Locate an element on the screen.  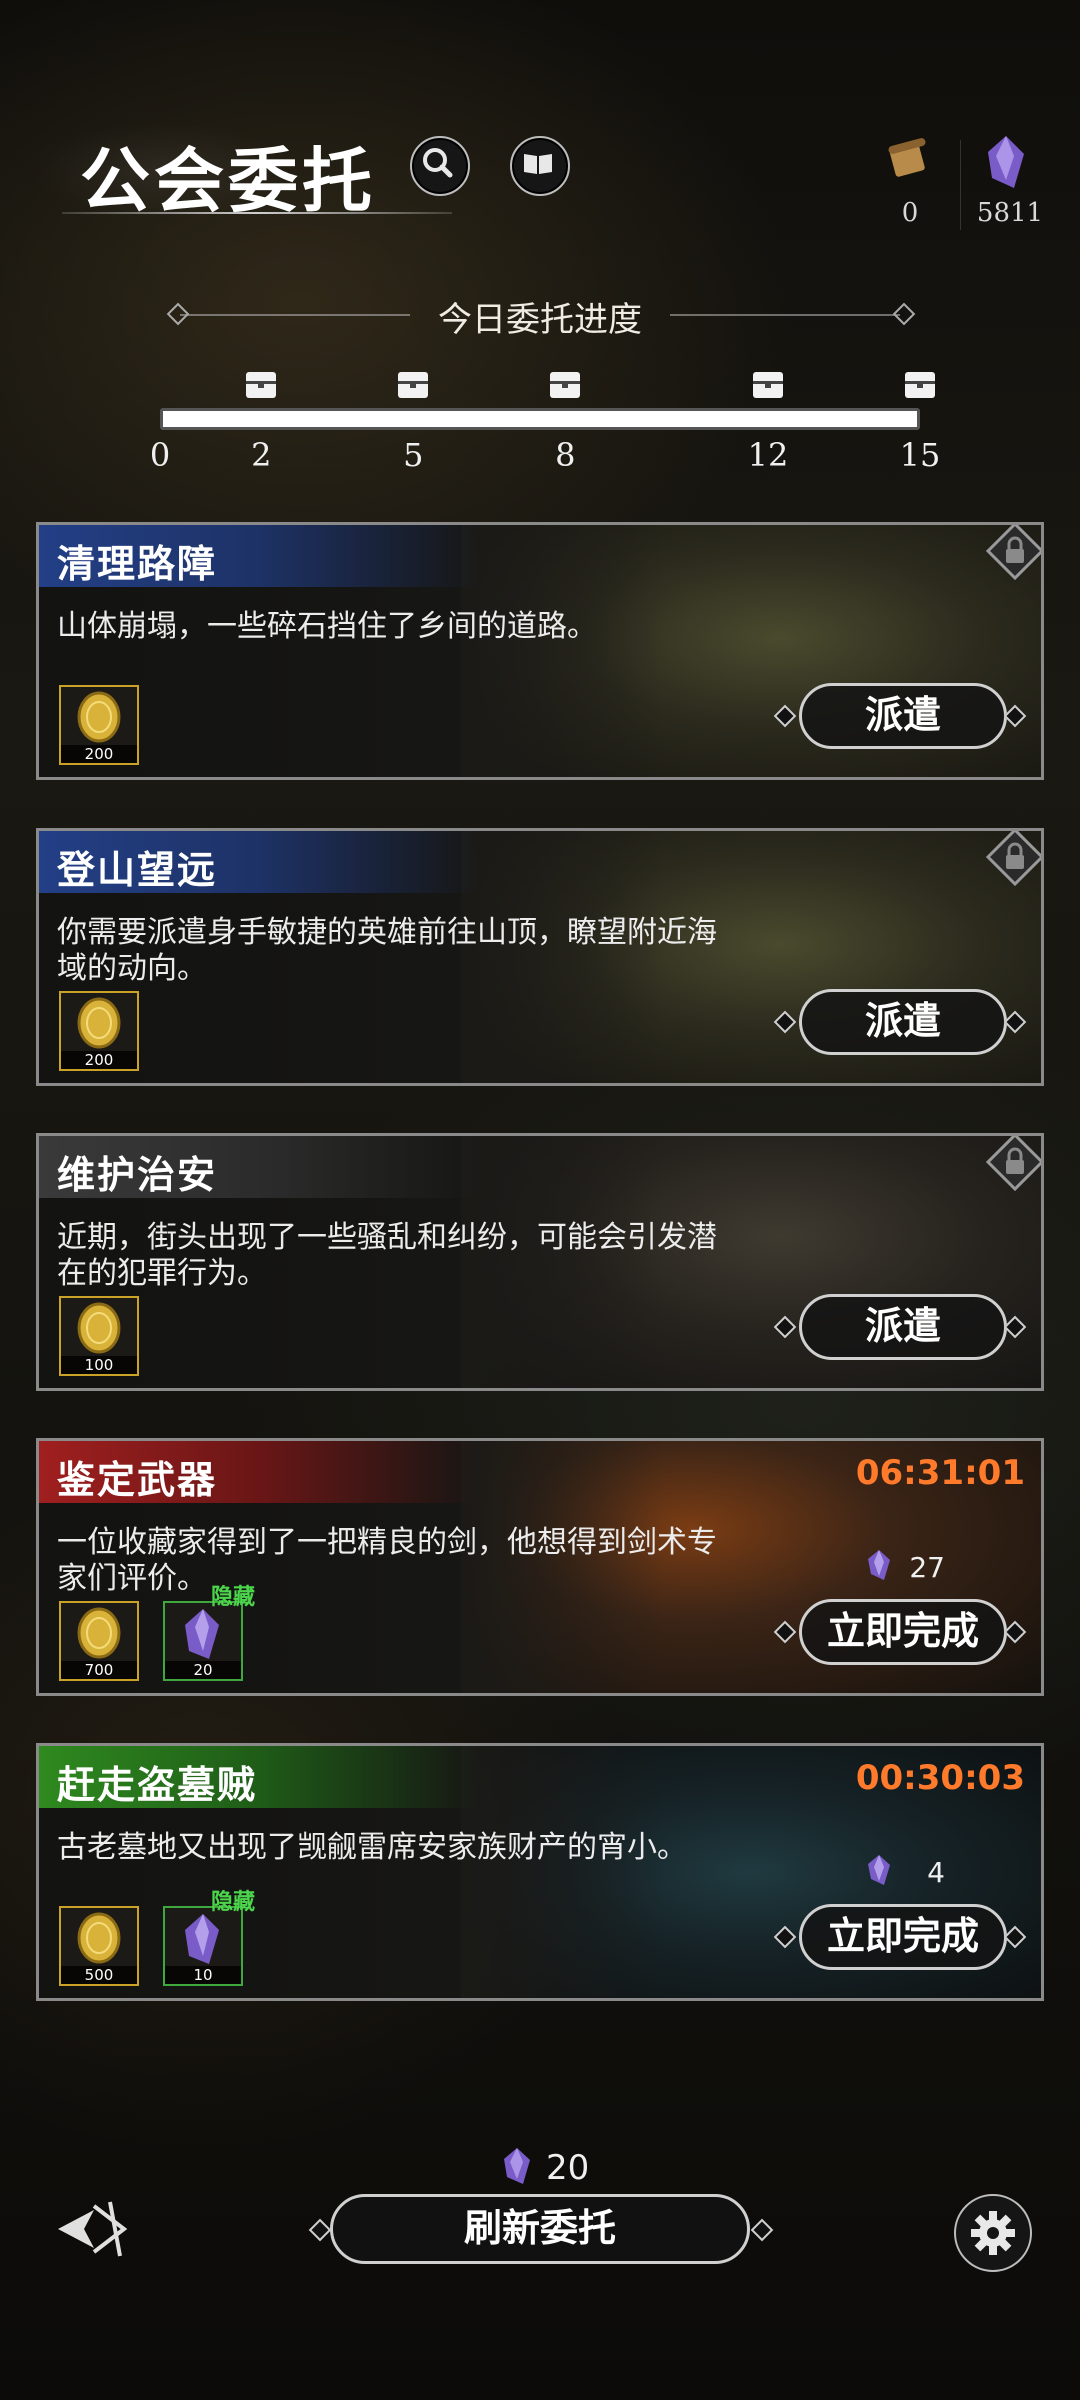
gold-coin-reward: 100 is located at coordinates (99, 1336).